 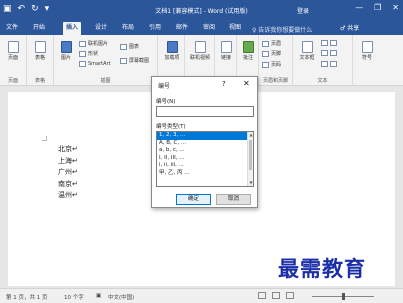 I want to click on text-line: 广州↵, so click(x=68, y=172).